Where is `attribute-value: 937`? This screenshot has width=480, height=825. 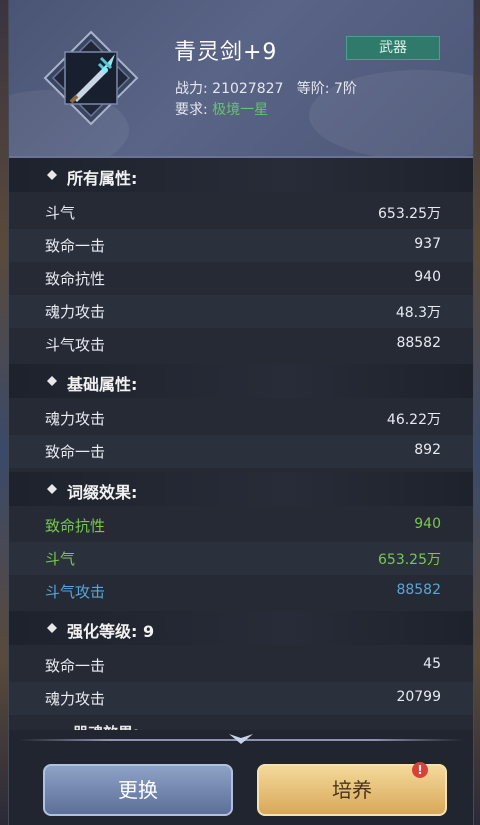
attribute-value: 937 is located at coordinates (427, 244).